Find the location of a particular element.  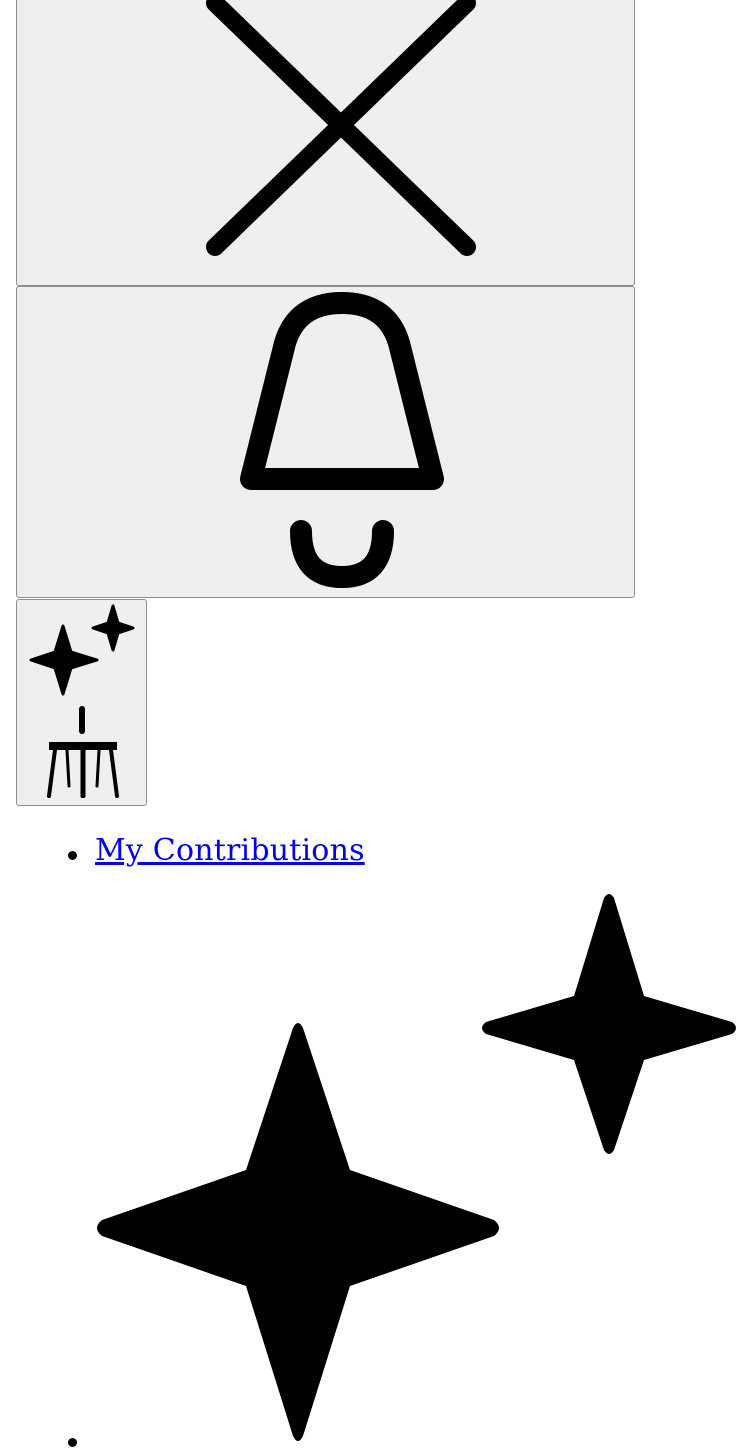

sparkles-icon is located at coordinates (82, 650).